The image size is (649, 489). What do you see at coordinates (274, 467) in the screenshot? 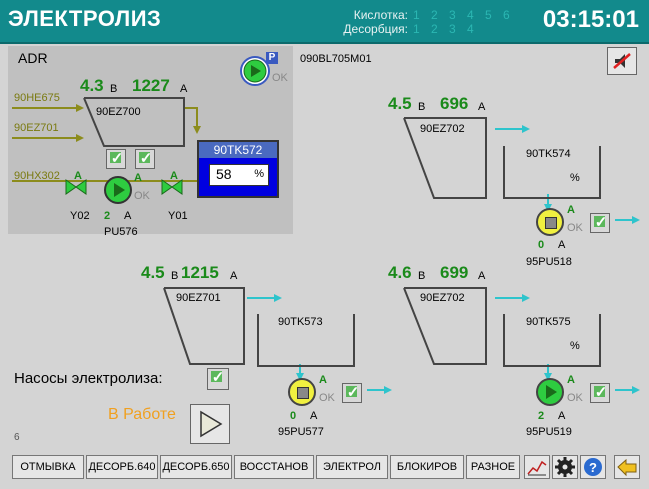
I see `nav-restore-button: ВОССТАНОВ` at bounding box center [274, 467].